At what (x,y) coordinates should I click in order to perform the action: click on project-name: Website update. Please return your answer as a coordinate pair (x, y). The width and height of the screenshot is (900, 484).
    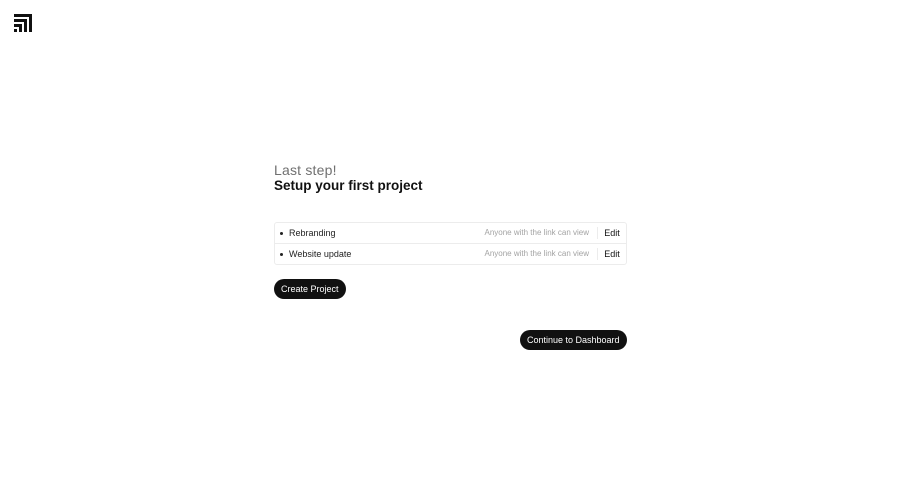
    Looking at the image, I should click on (320, 254).